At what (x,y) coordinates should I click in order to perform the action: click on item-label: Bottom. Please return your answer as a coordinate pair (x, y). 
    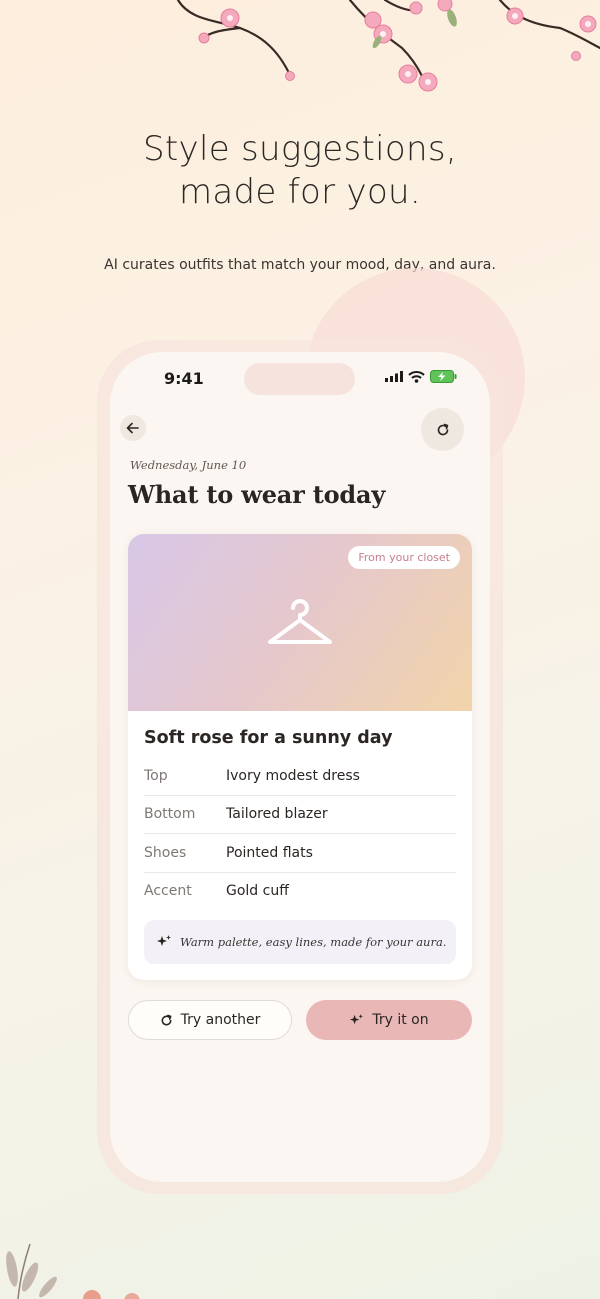
    Looking at the image, I should click on (170, 814).